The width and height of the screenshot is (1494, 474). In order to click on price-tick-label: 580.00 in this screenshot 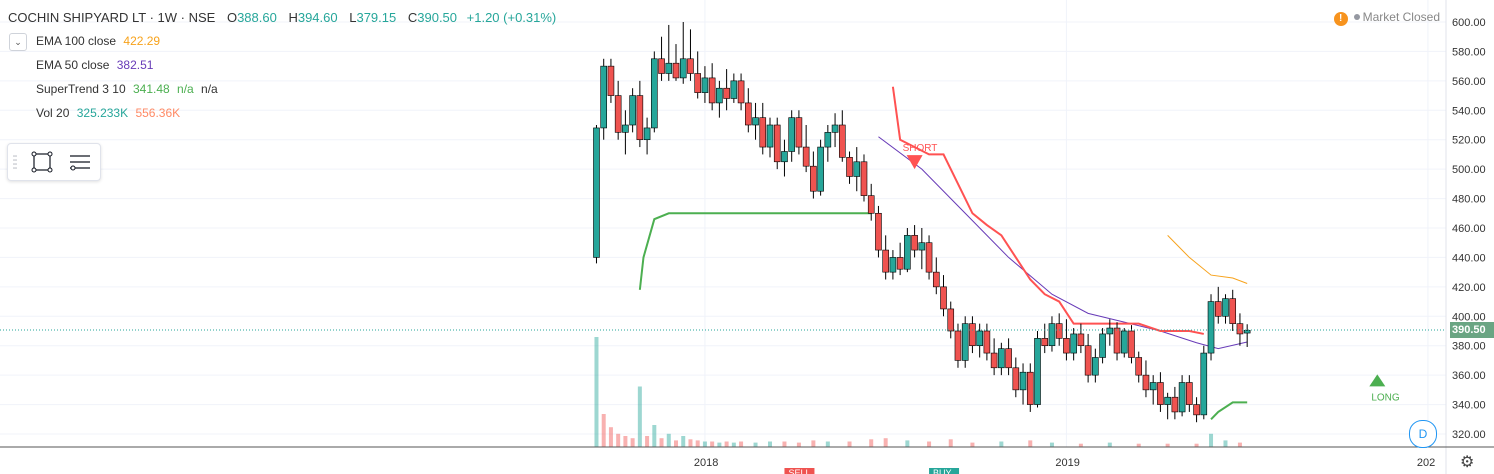, I will do `click(1469, 52)`.